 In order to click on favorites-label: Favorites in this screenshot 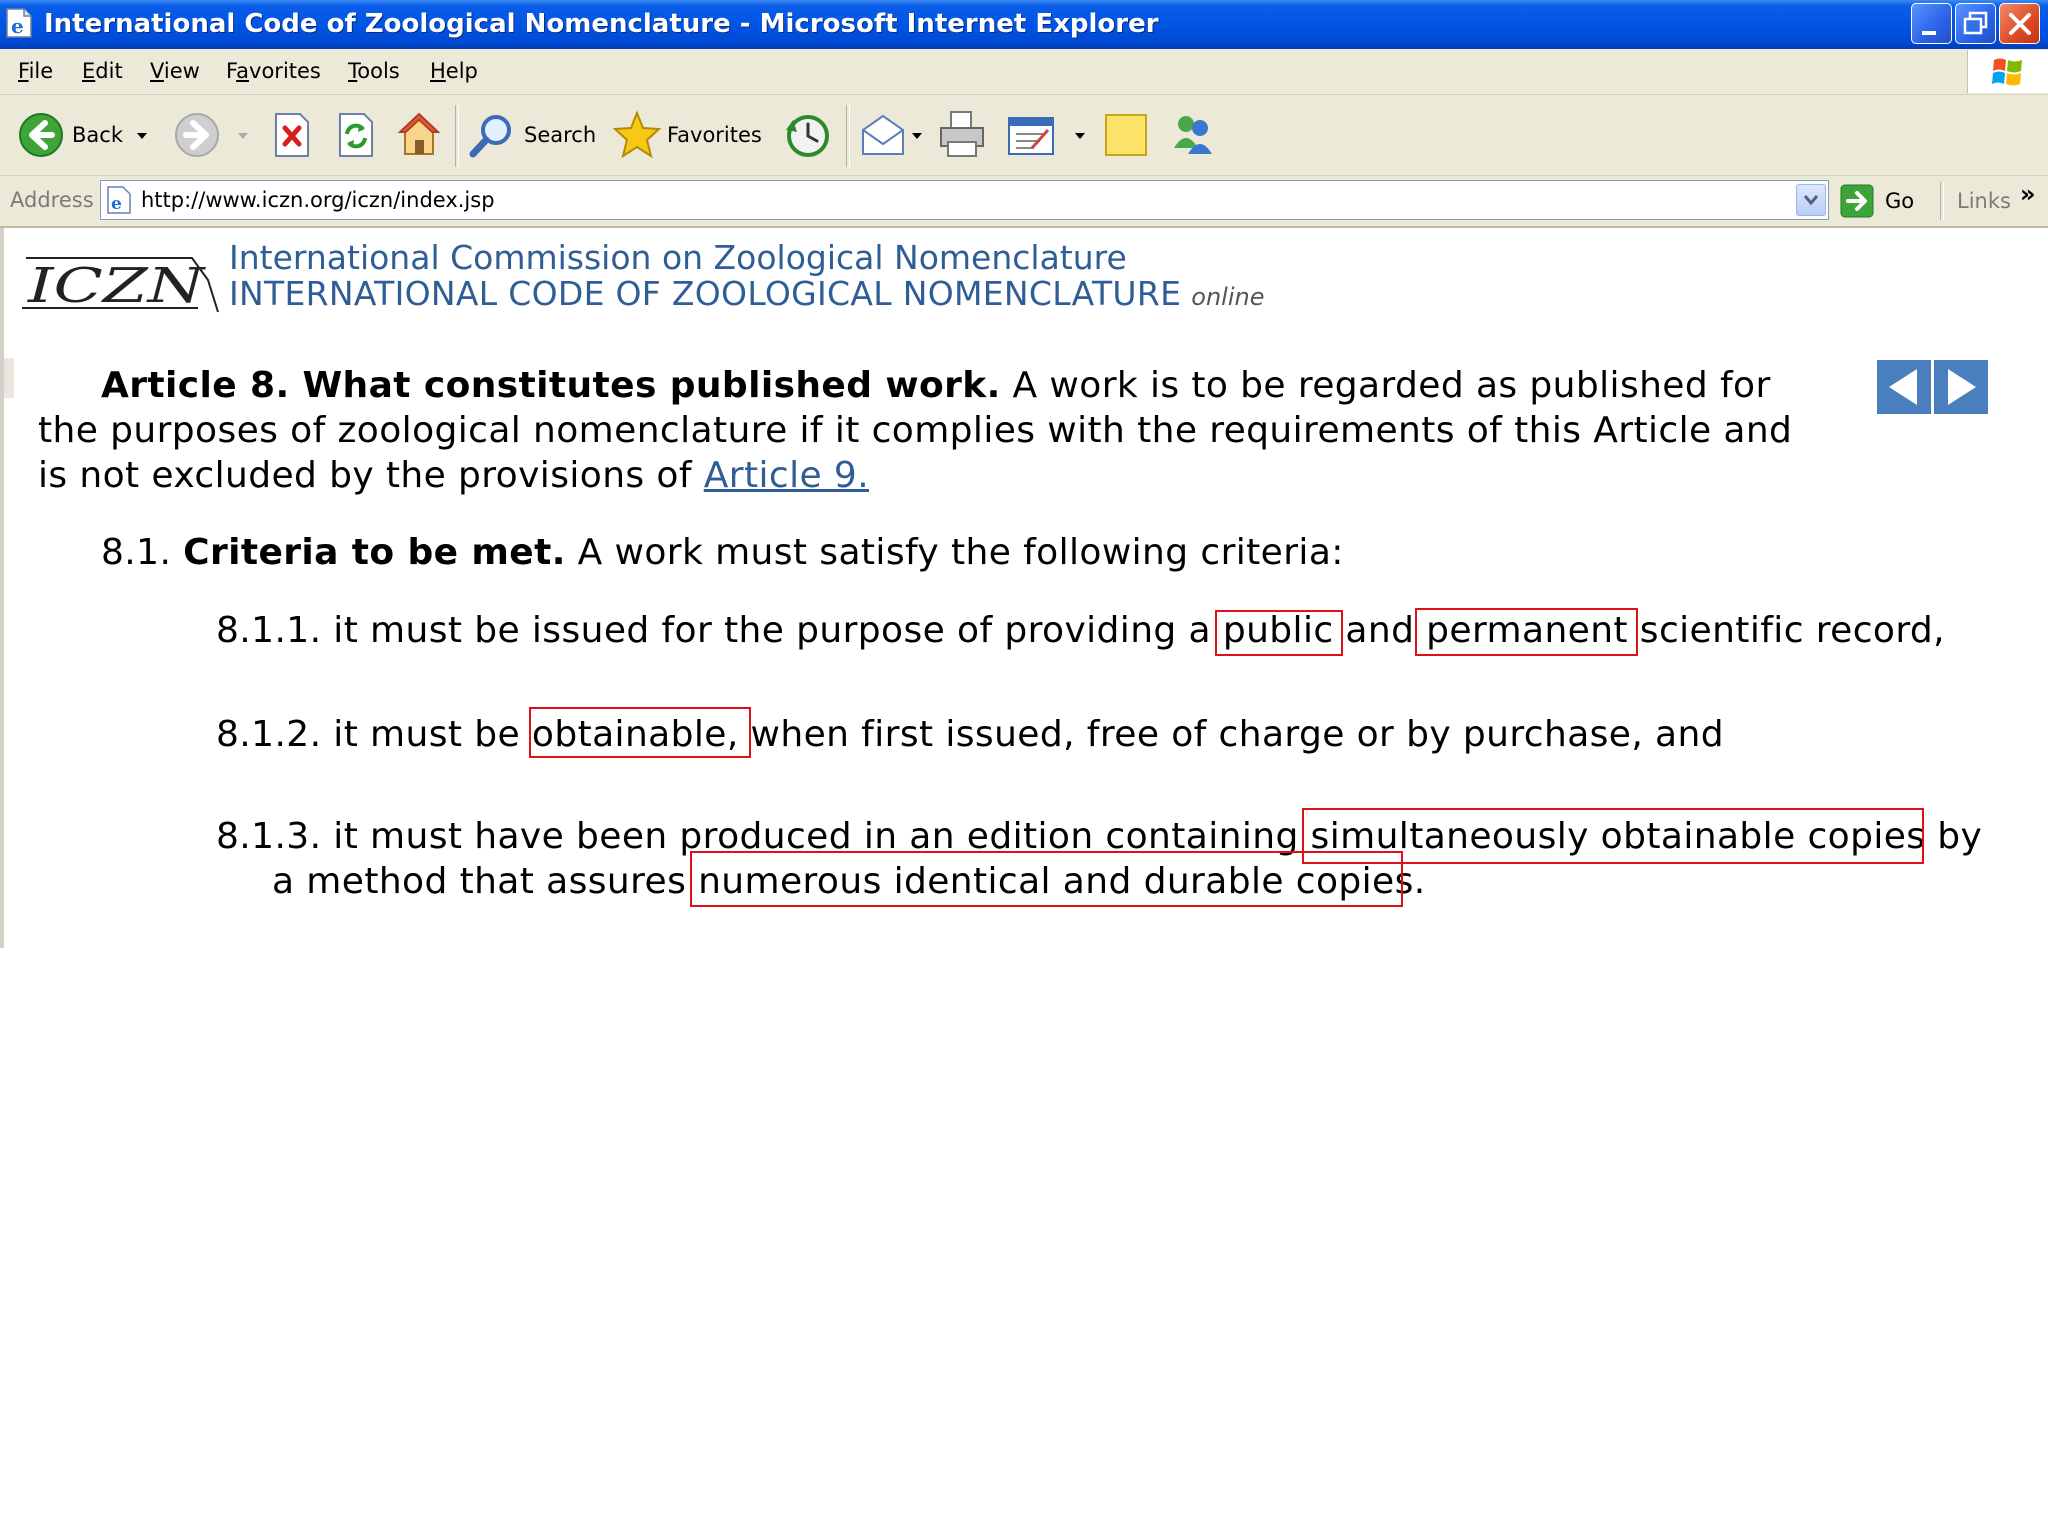, I will do `click(714, 135)`.